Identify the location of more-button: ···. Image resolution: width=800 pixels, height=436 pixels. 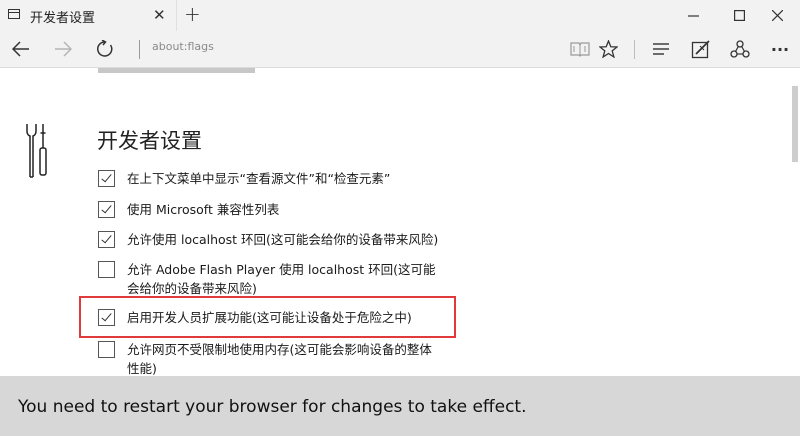
(780, 49).